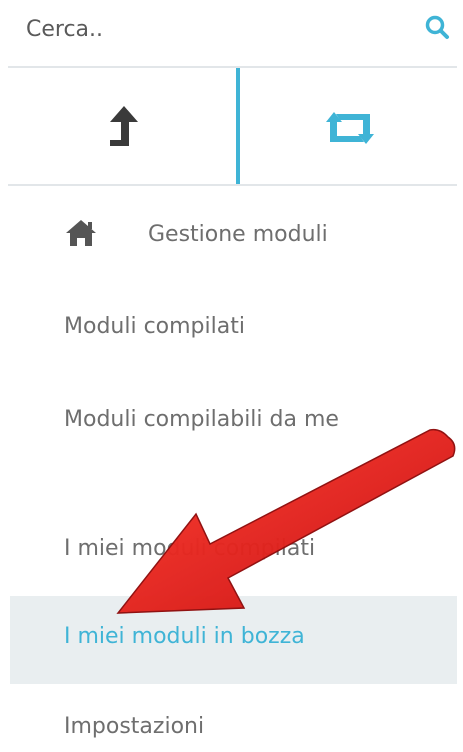 Image resolution: width=463 pixels, height=752 pixels. Describe the element at coordinates (201, 419) in the screenshot. I see `menu-label-moduli-compilabili: Moduli compilabili da me` at that location.